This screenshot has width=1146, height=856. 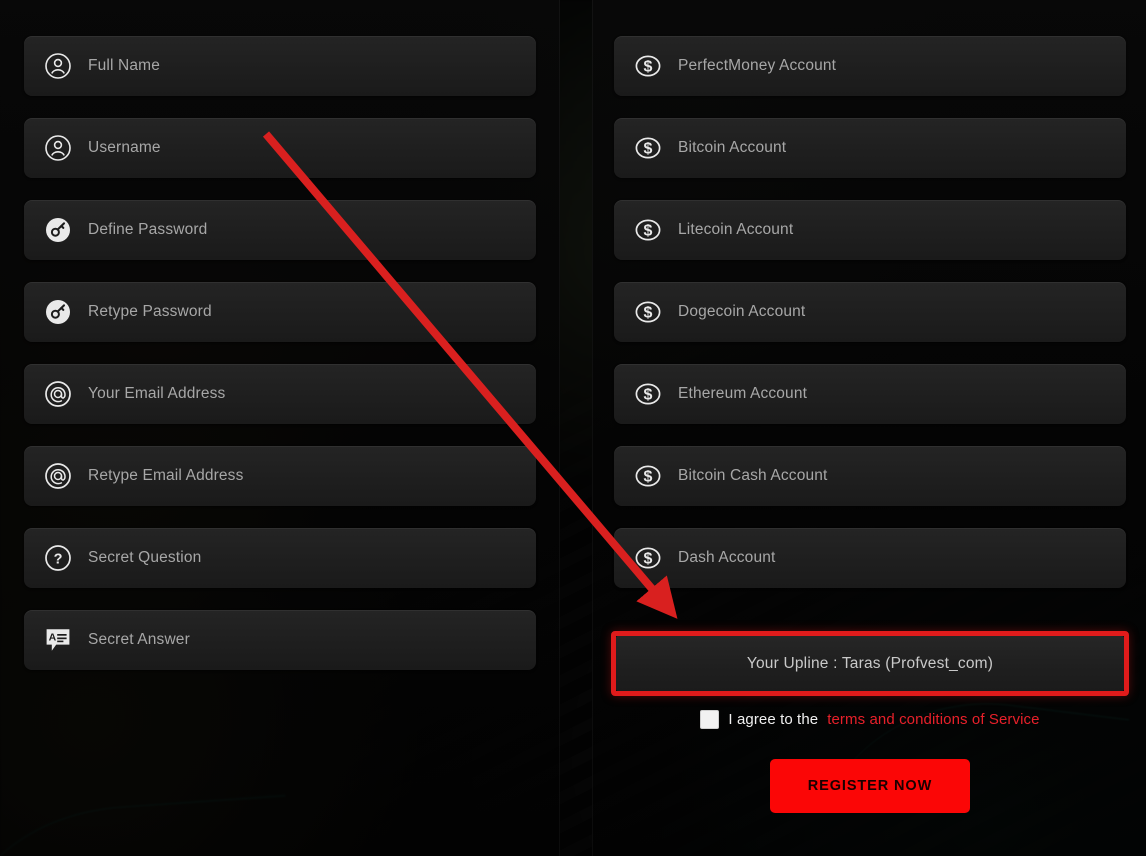 What do you see at coordinates (280, 640) in the screenshot?
I see `field-secret-answer: A Secret Answer` at bounding box center [280, 640].